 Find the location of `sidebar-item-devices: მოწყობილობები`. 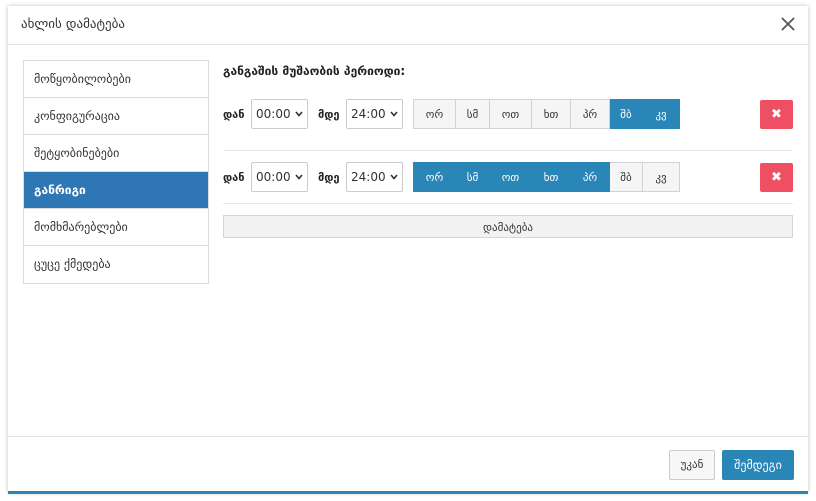

sidebar-item-devices: მოწყობილობები is located at coordinates (116, 79).